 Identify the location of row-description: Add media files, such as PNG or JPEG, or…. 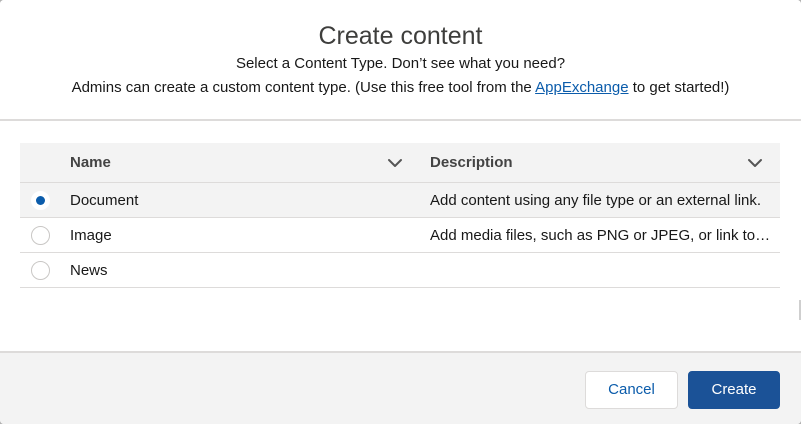
(601, 235).